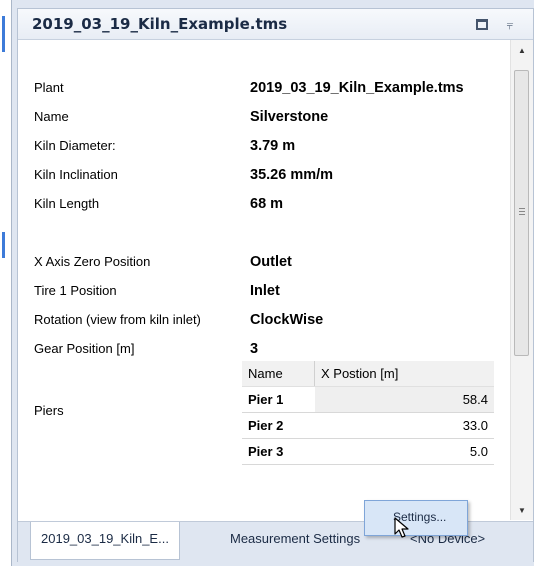  I want to click on pier-name-cell: Pier 1, so click(278, 399).